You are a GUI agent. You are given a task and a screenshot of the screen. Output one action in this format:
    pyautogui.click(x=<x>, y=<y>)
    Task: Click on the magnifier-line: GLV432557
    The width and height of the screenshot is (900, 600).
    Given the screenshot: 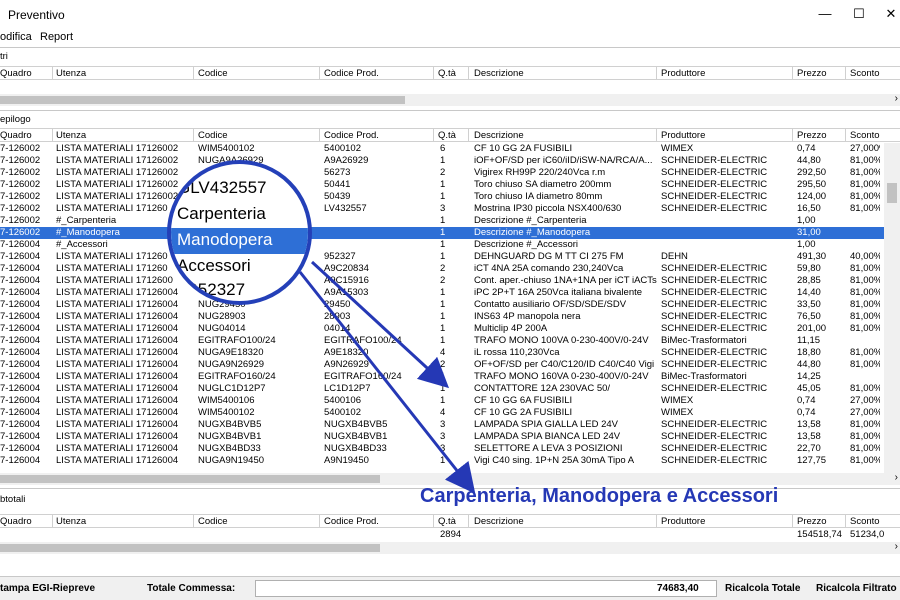 What is the action you would take?
    pyautogui.click(x=222, y=187)
    